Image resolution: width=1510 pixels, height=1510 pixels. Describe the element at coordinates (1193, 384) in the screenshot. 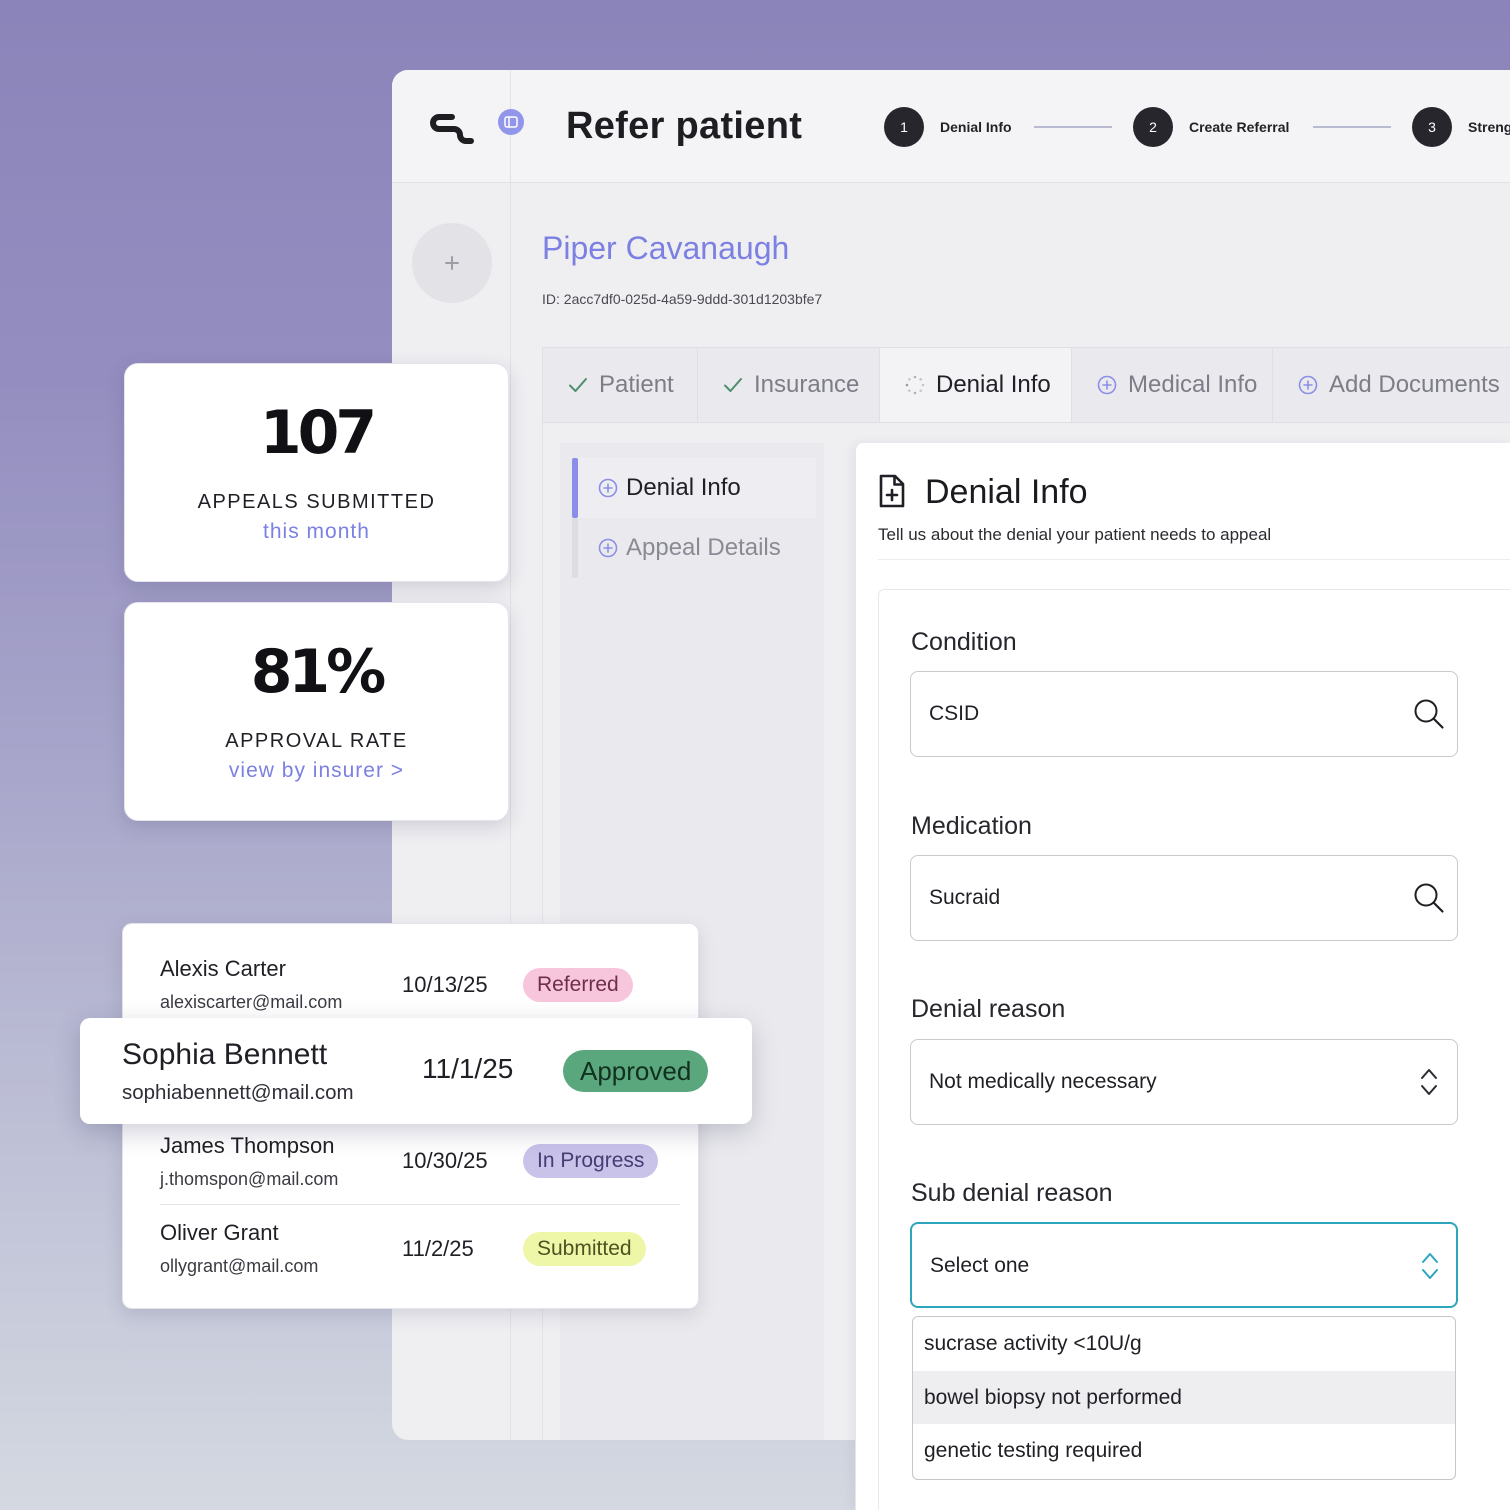

I see `tab-label: Medical Info` at that location.